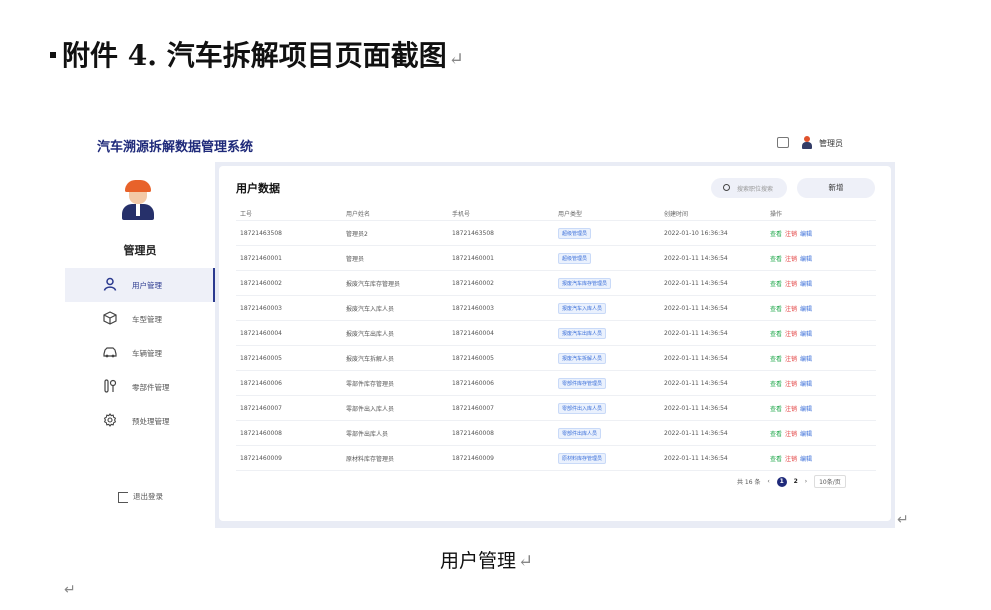 The width and height of the screenshot is (991, 610). What do you see at coordinates (821, 213) in the screenshot?
I see `column-header: 操作` at bounding box center [821, 213].